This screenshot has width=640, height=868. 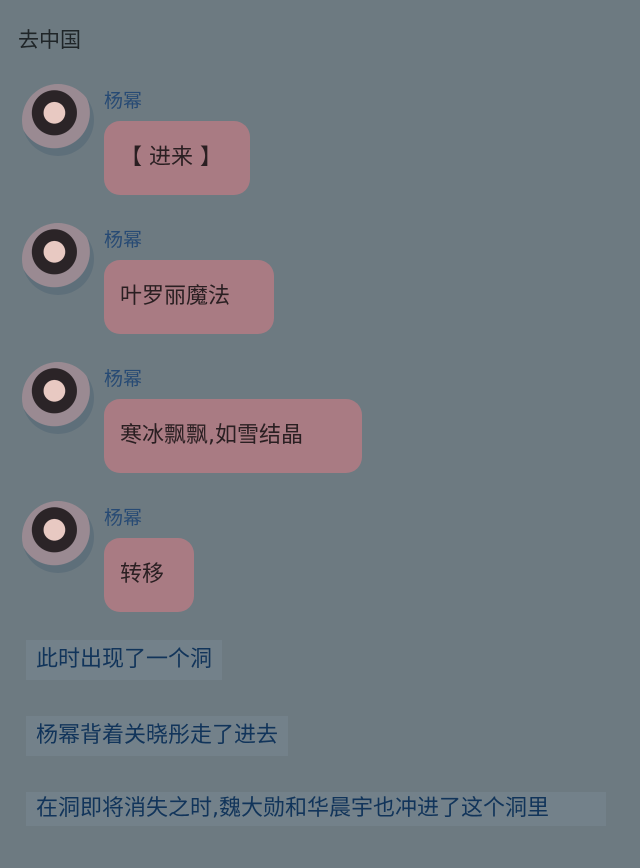 What do you see at coordinates (233, 436) in the screenshot?
I see `message-bubble: 寒冰飘飘,如雪结晶` at bounding box center [233, 436].